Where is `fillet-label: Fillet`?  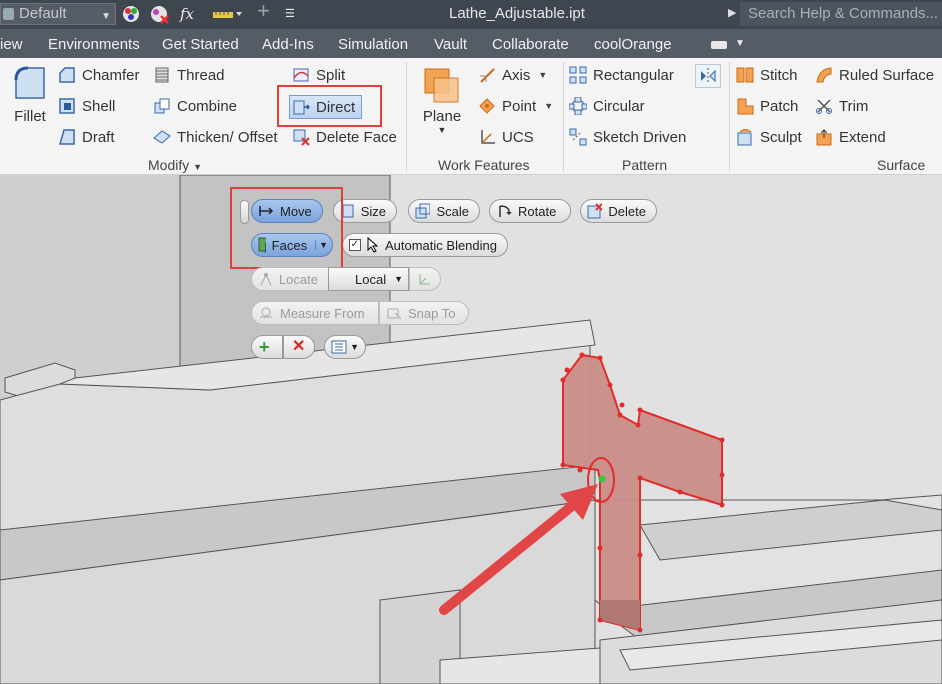 fillet-label: Fillet is located at coordinates (30, 116).